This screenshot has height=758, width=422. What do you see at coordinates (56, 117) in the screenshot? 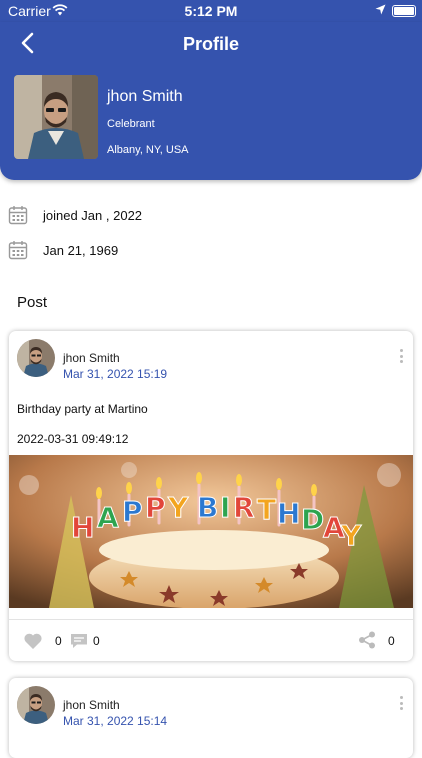
I see `profile-avatar` at bounding box center [56, 117].